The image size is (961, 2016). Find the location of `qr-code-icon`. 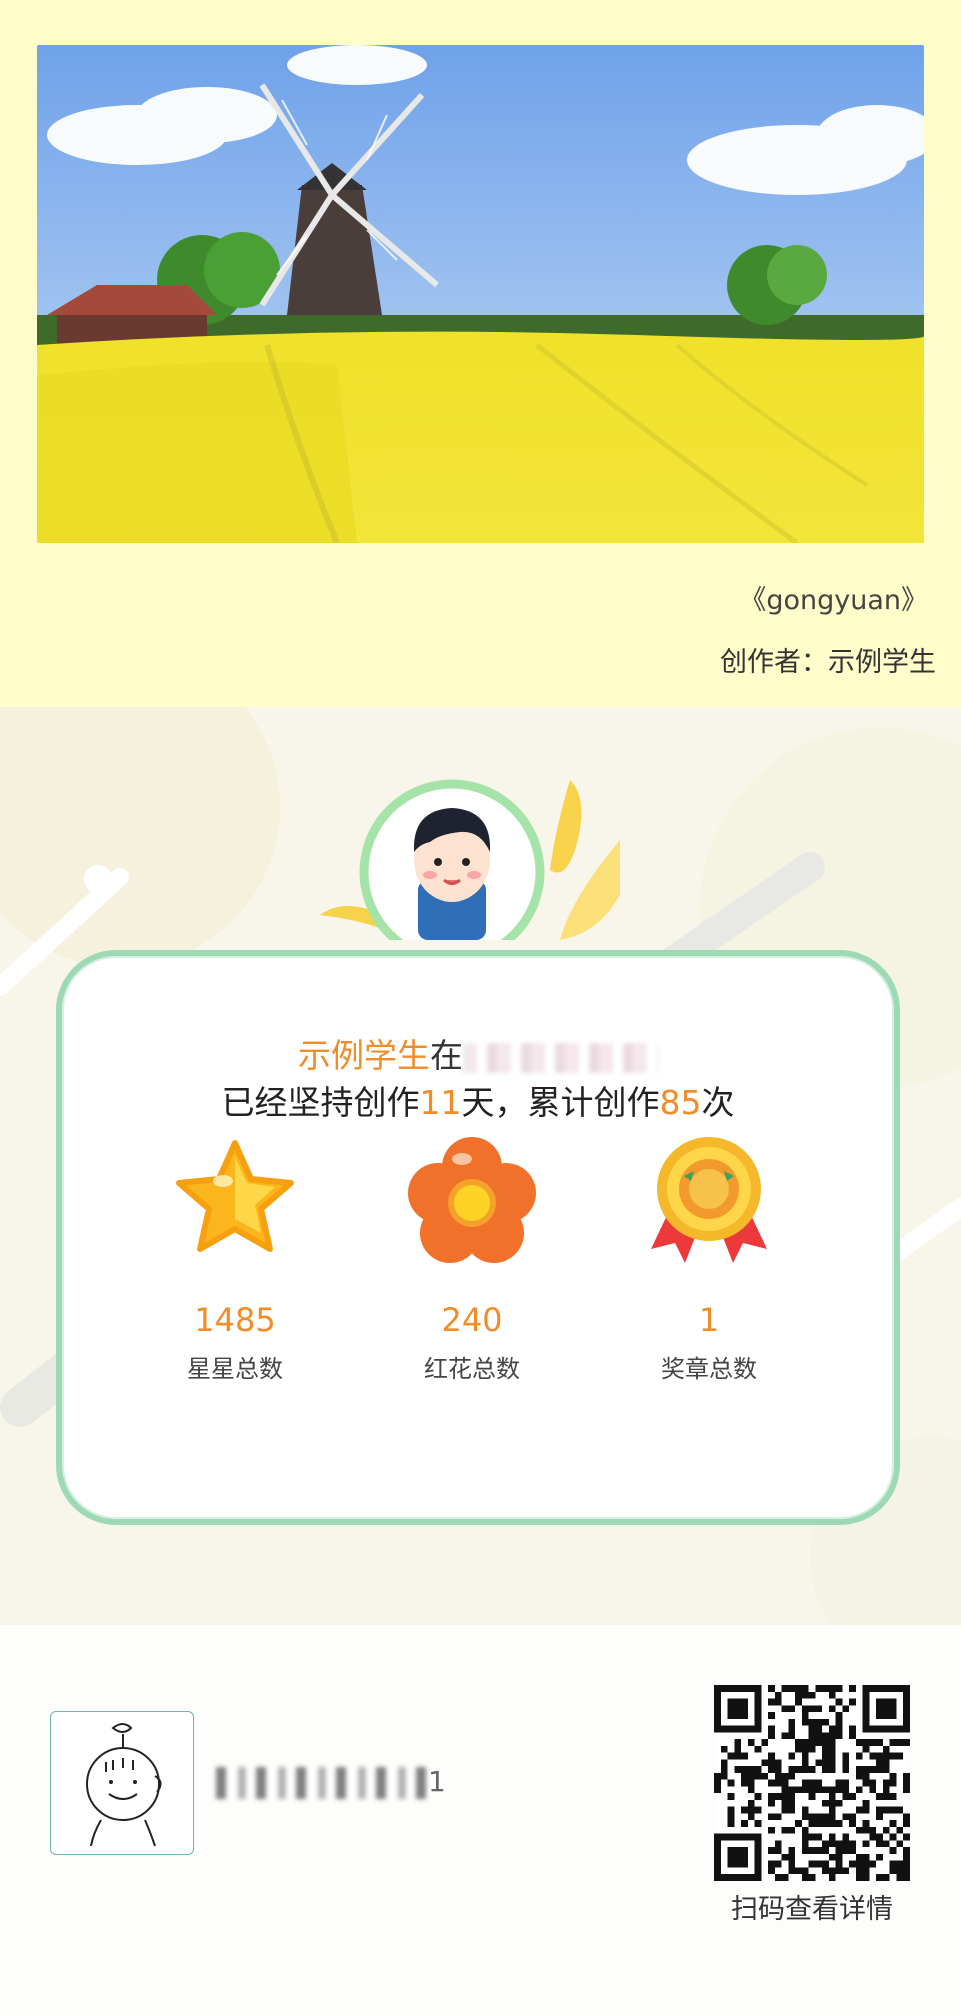

qr-code-icon is located at coordinates (812, 1783).